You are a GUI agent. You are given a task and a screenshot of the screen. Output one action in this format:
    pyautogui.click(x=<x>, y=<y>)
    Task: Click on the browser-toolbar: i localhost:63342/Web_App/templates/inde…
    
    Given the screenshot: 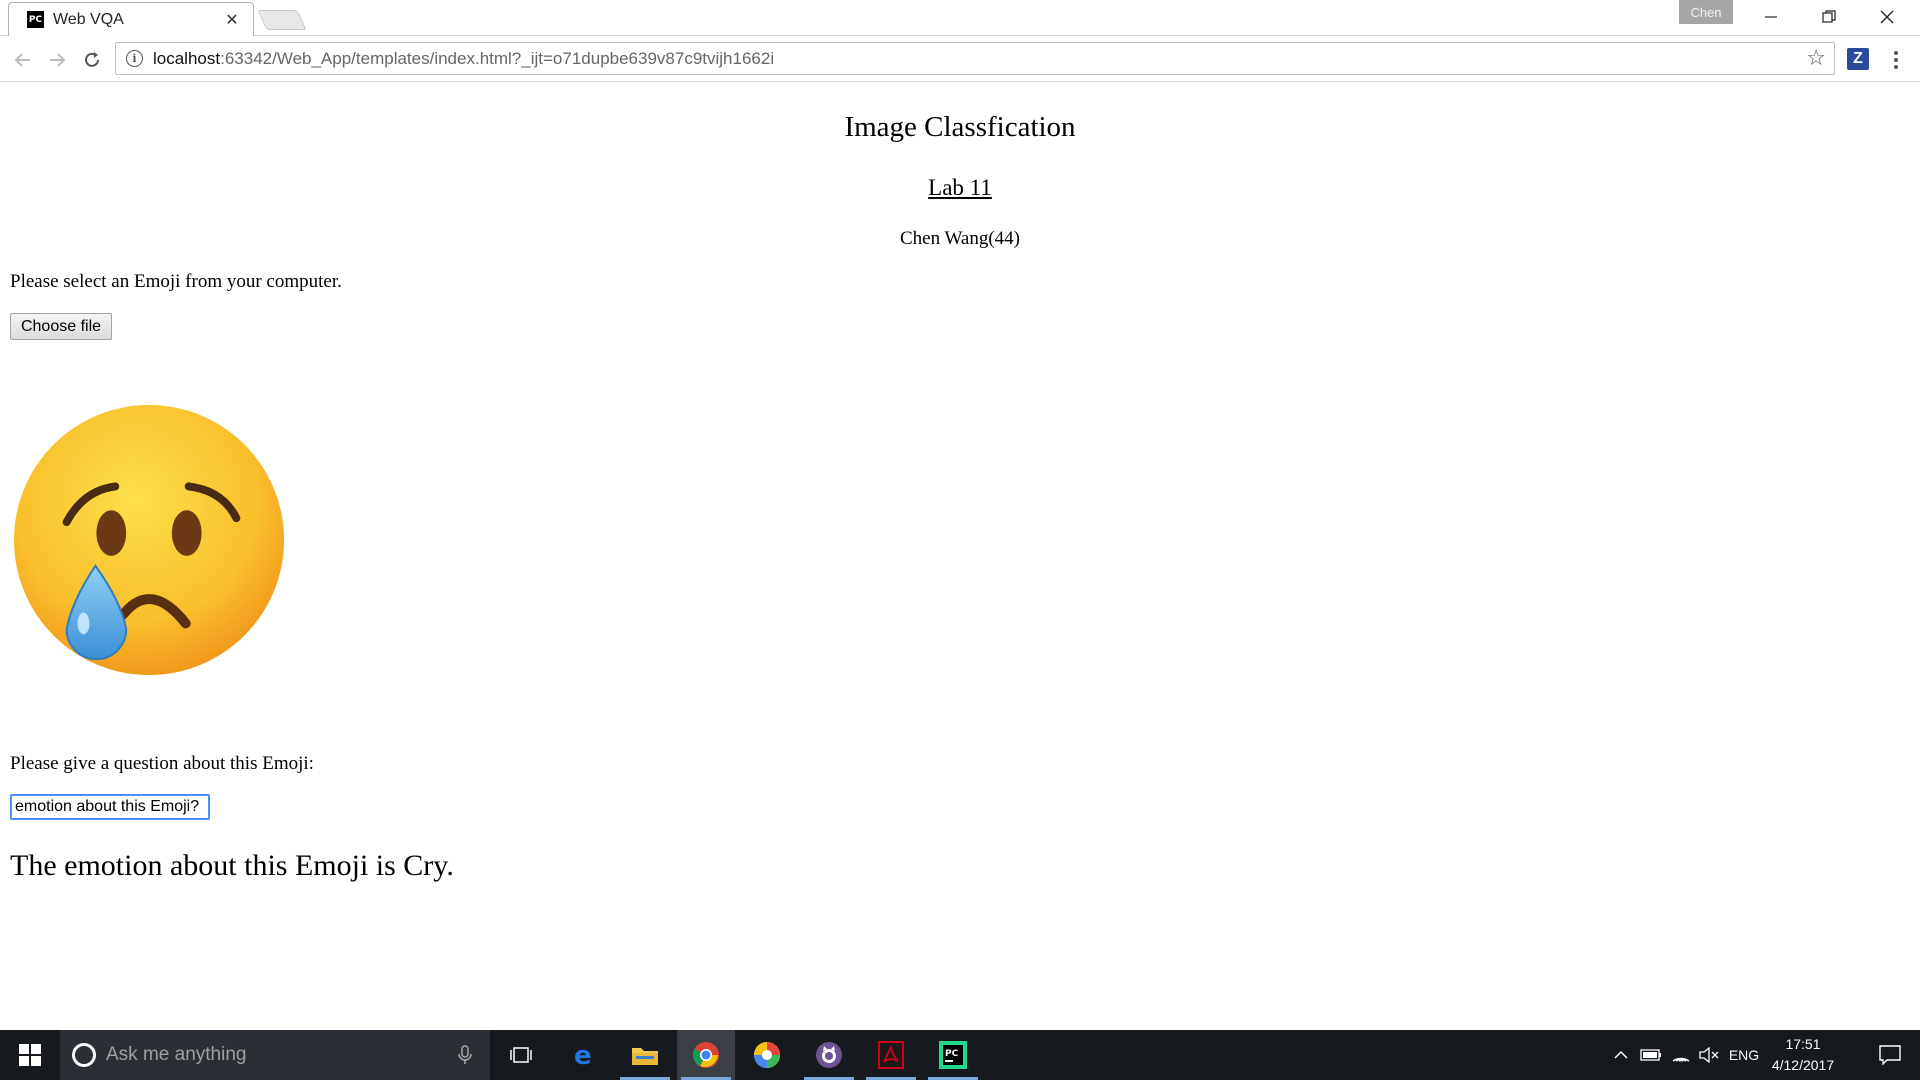 What is the action you would take?
    pyautogui.click(x=960, y=59)
    